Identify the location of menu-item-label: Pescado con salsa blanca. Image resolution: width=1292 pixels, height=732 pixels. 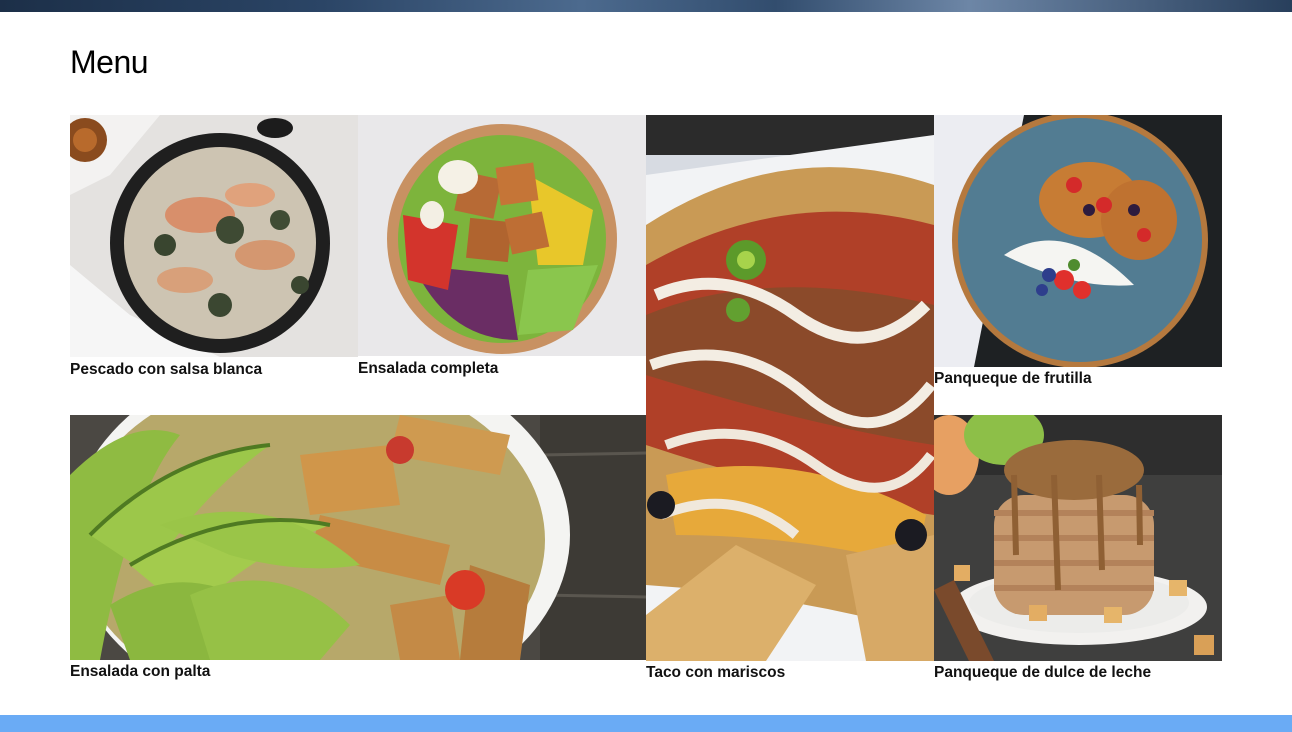
(166, 370).